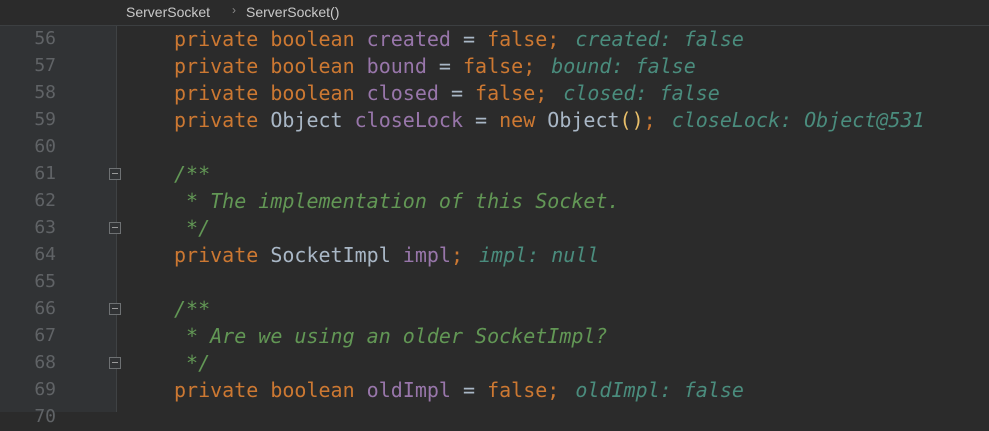 Image resolution: width=989 pixels, height=431 pixels. Describe the element at coordinates (494, 282) in the screenshot. I see `code-line: 65` at that location.